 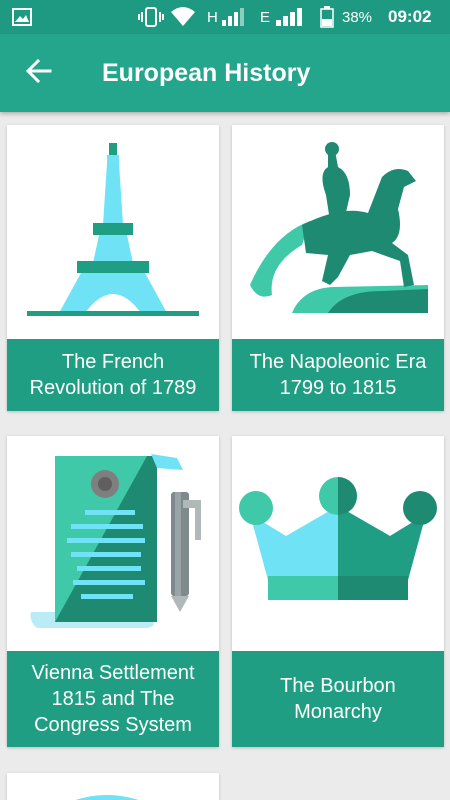 I want to click on app-bar: European History, so click(x=225, y=73).